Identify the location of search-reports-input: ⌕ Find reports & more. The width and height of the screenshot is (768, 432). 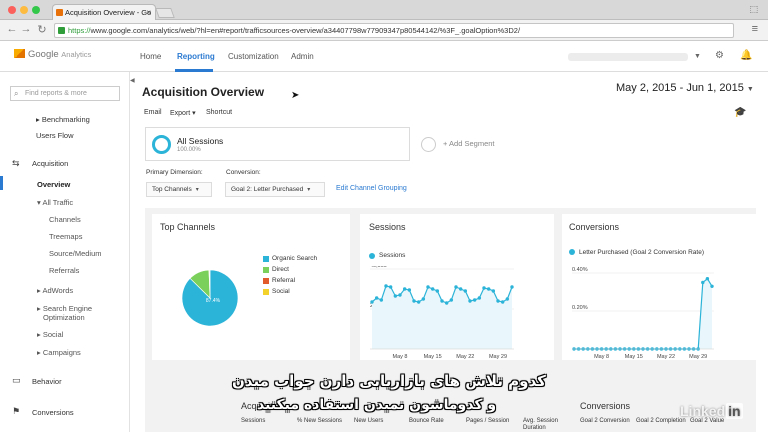
(65, 93).